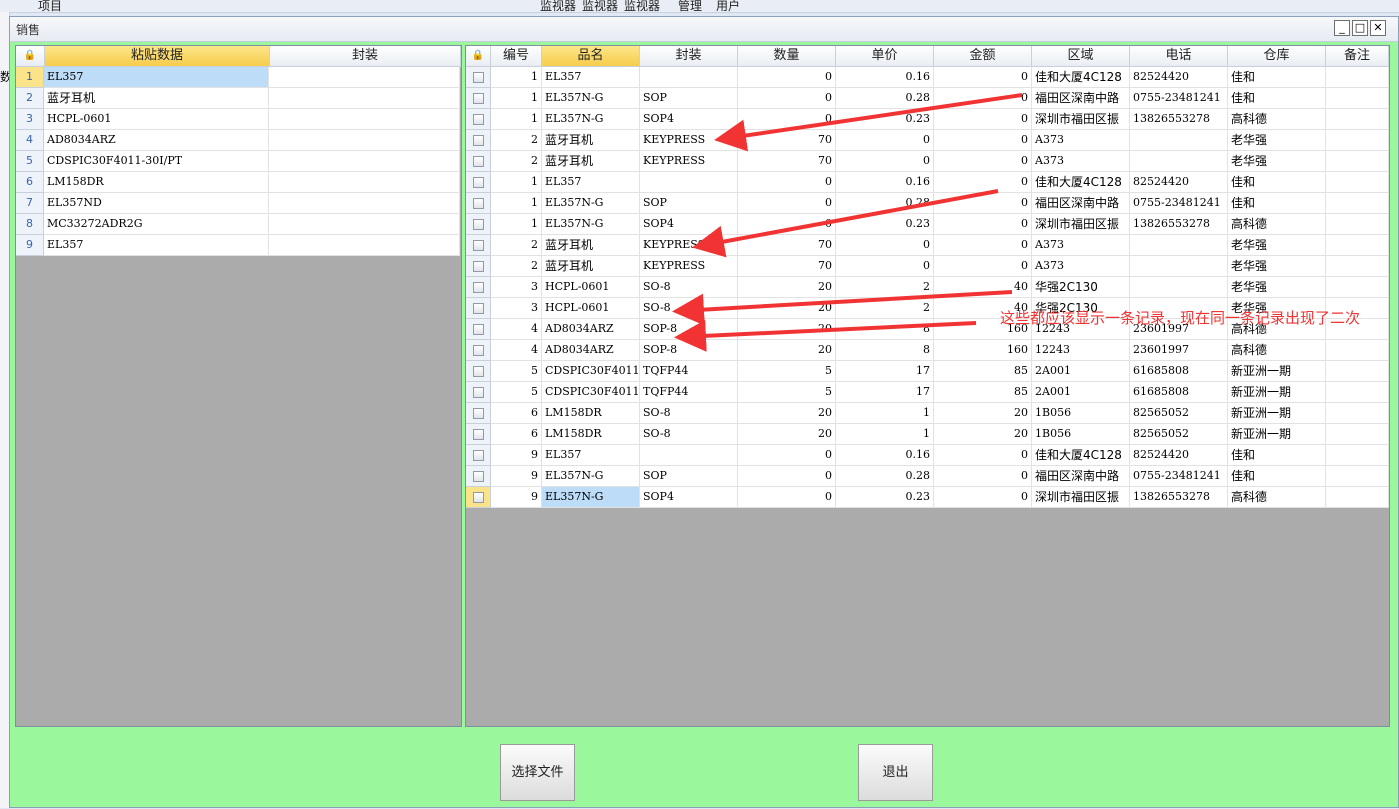 The width and height of the screenshot is (1399, 809). What do you see at coordinates (927, 497) in the screenshot?
I see `table-row: 9 EL357N-G SOP4 0 0.23 0 深圳市福田区振 13826553278 高科德` at bounding box center [927, 497].